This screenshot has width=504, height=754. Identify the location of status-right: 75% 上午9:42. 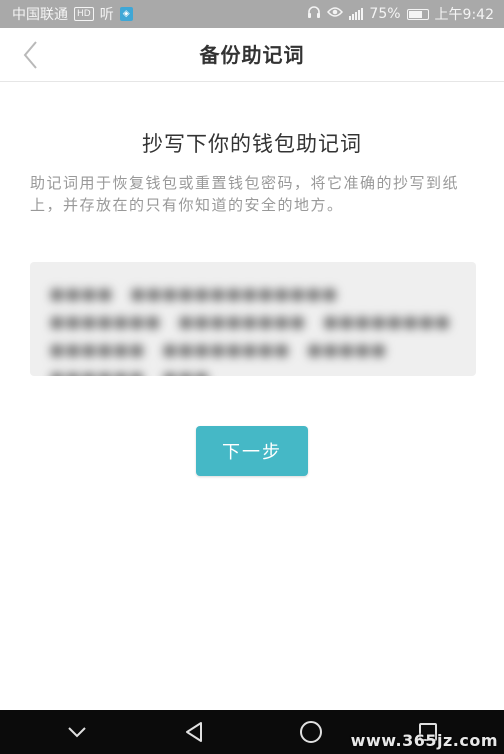
(400, 14).